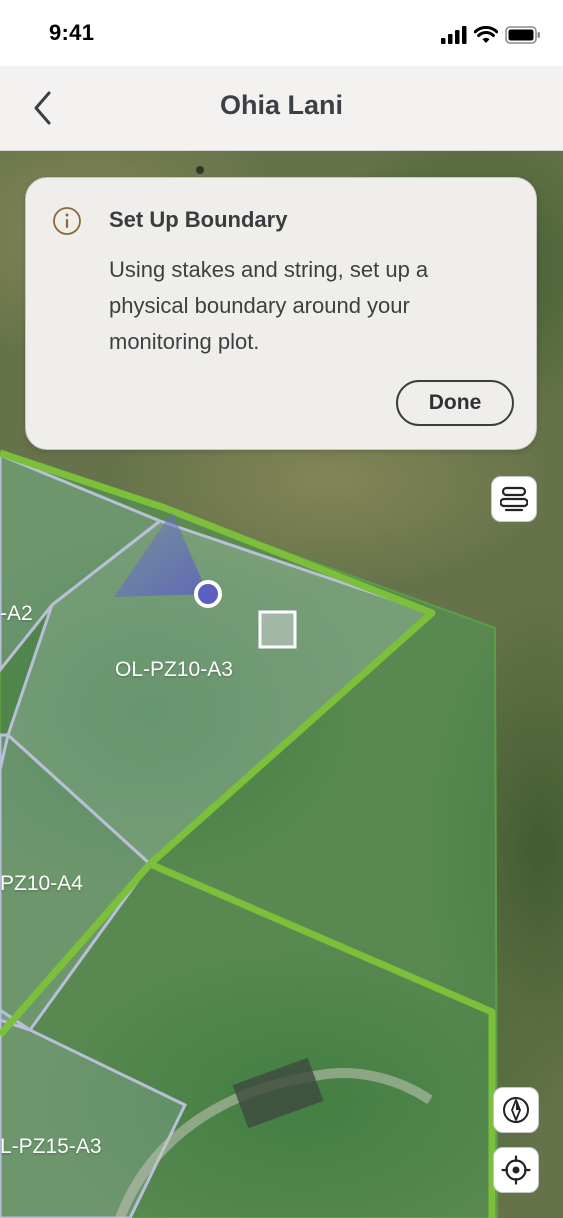 This screenshot has height=1218, width=563. Describe the element at coordinates (16, 613) in the screenshot. I see `plot-label-a2: -A2` at that location.